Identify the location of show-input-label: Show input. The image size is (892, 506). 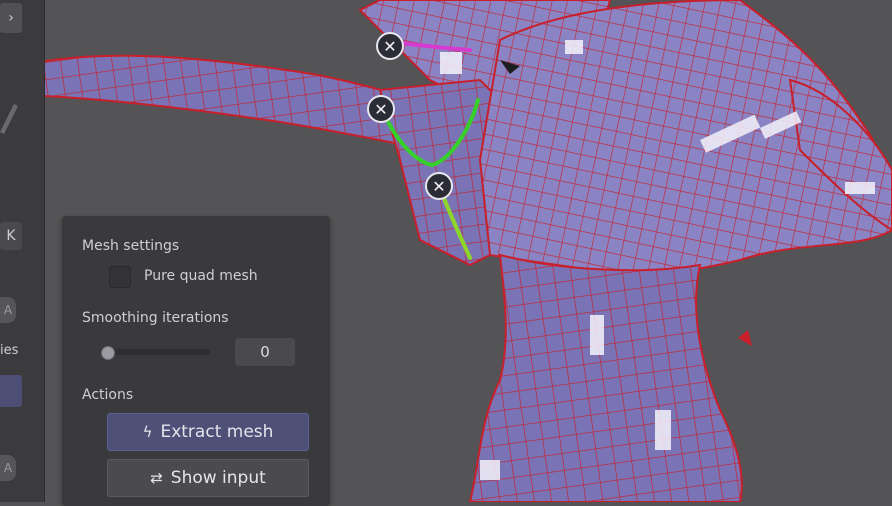
(218, 478).